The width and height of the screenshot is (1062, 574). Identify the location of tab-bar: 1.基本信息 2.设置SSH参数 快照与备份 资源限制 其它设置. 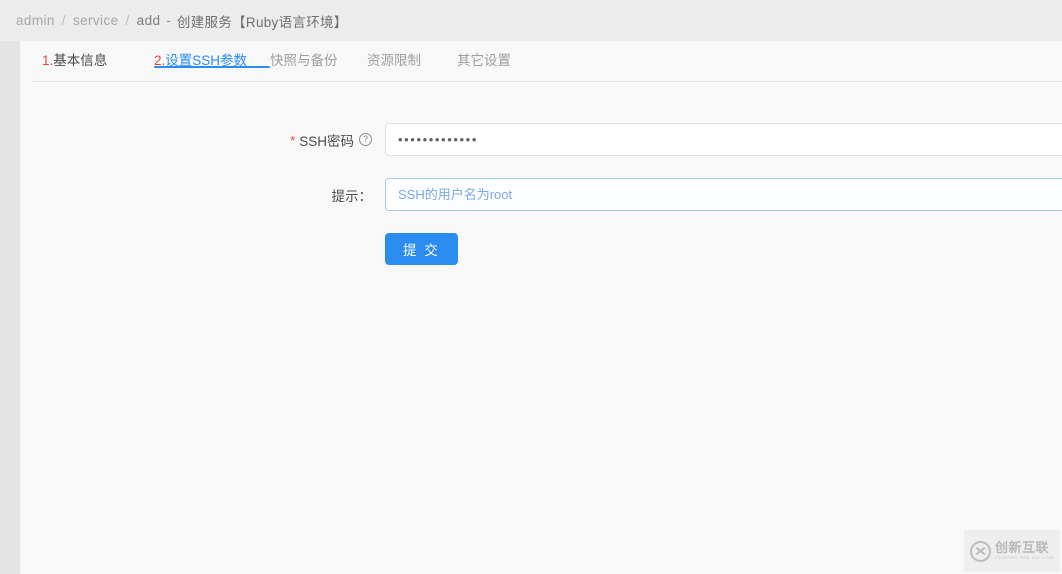
(541, 68).